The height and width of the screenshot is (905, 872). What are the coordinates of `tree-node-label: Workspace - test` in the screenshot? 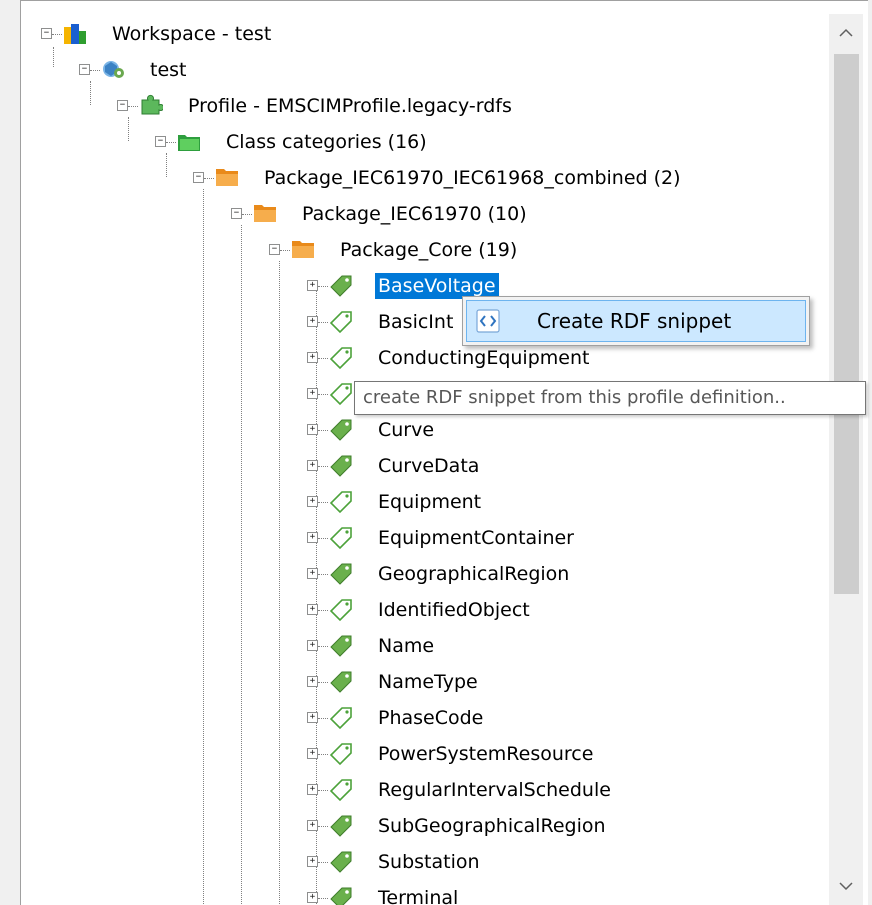 It's located at (192, 34).